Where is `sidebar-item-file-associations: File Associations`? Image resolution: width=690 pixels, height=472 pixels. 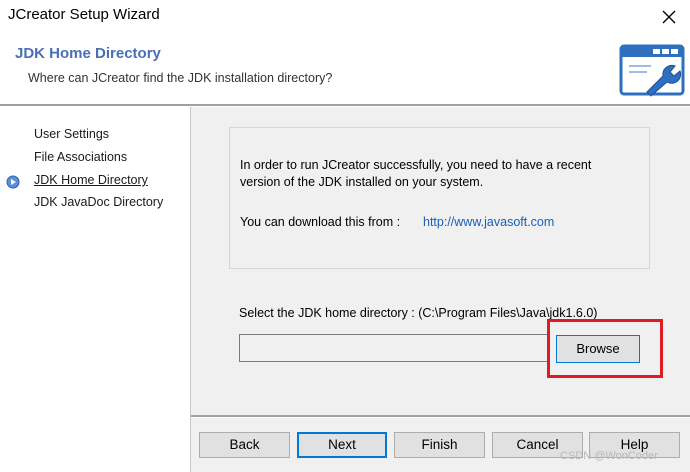
sidebar-item-file-associations: File Associations is located at coordinates (80, 157).